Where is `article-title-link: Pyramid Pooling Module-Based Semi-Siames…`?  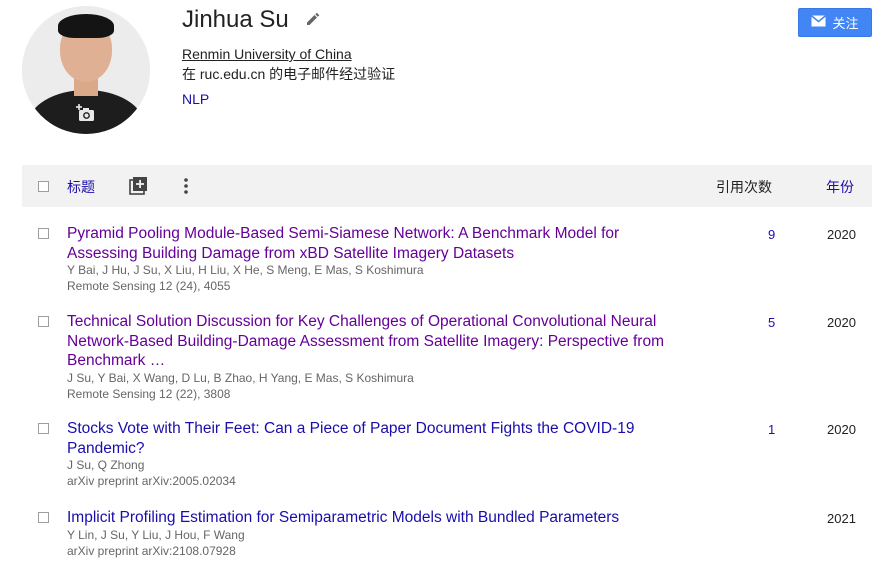
article-title-link: Pyramid Pooling Module-Based Semi-Siames… is located at coordinates (367, 243).